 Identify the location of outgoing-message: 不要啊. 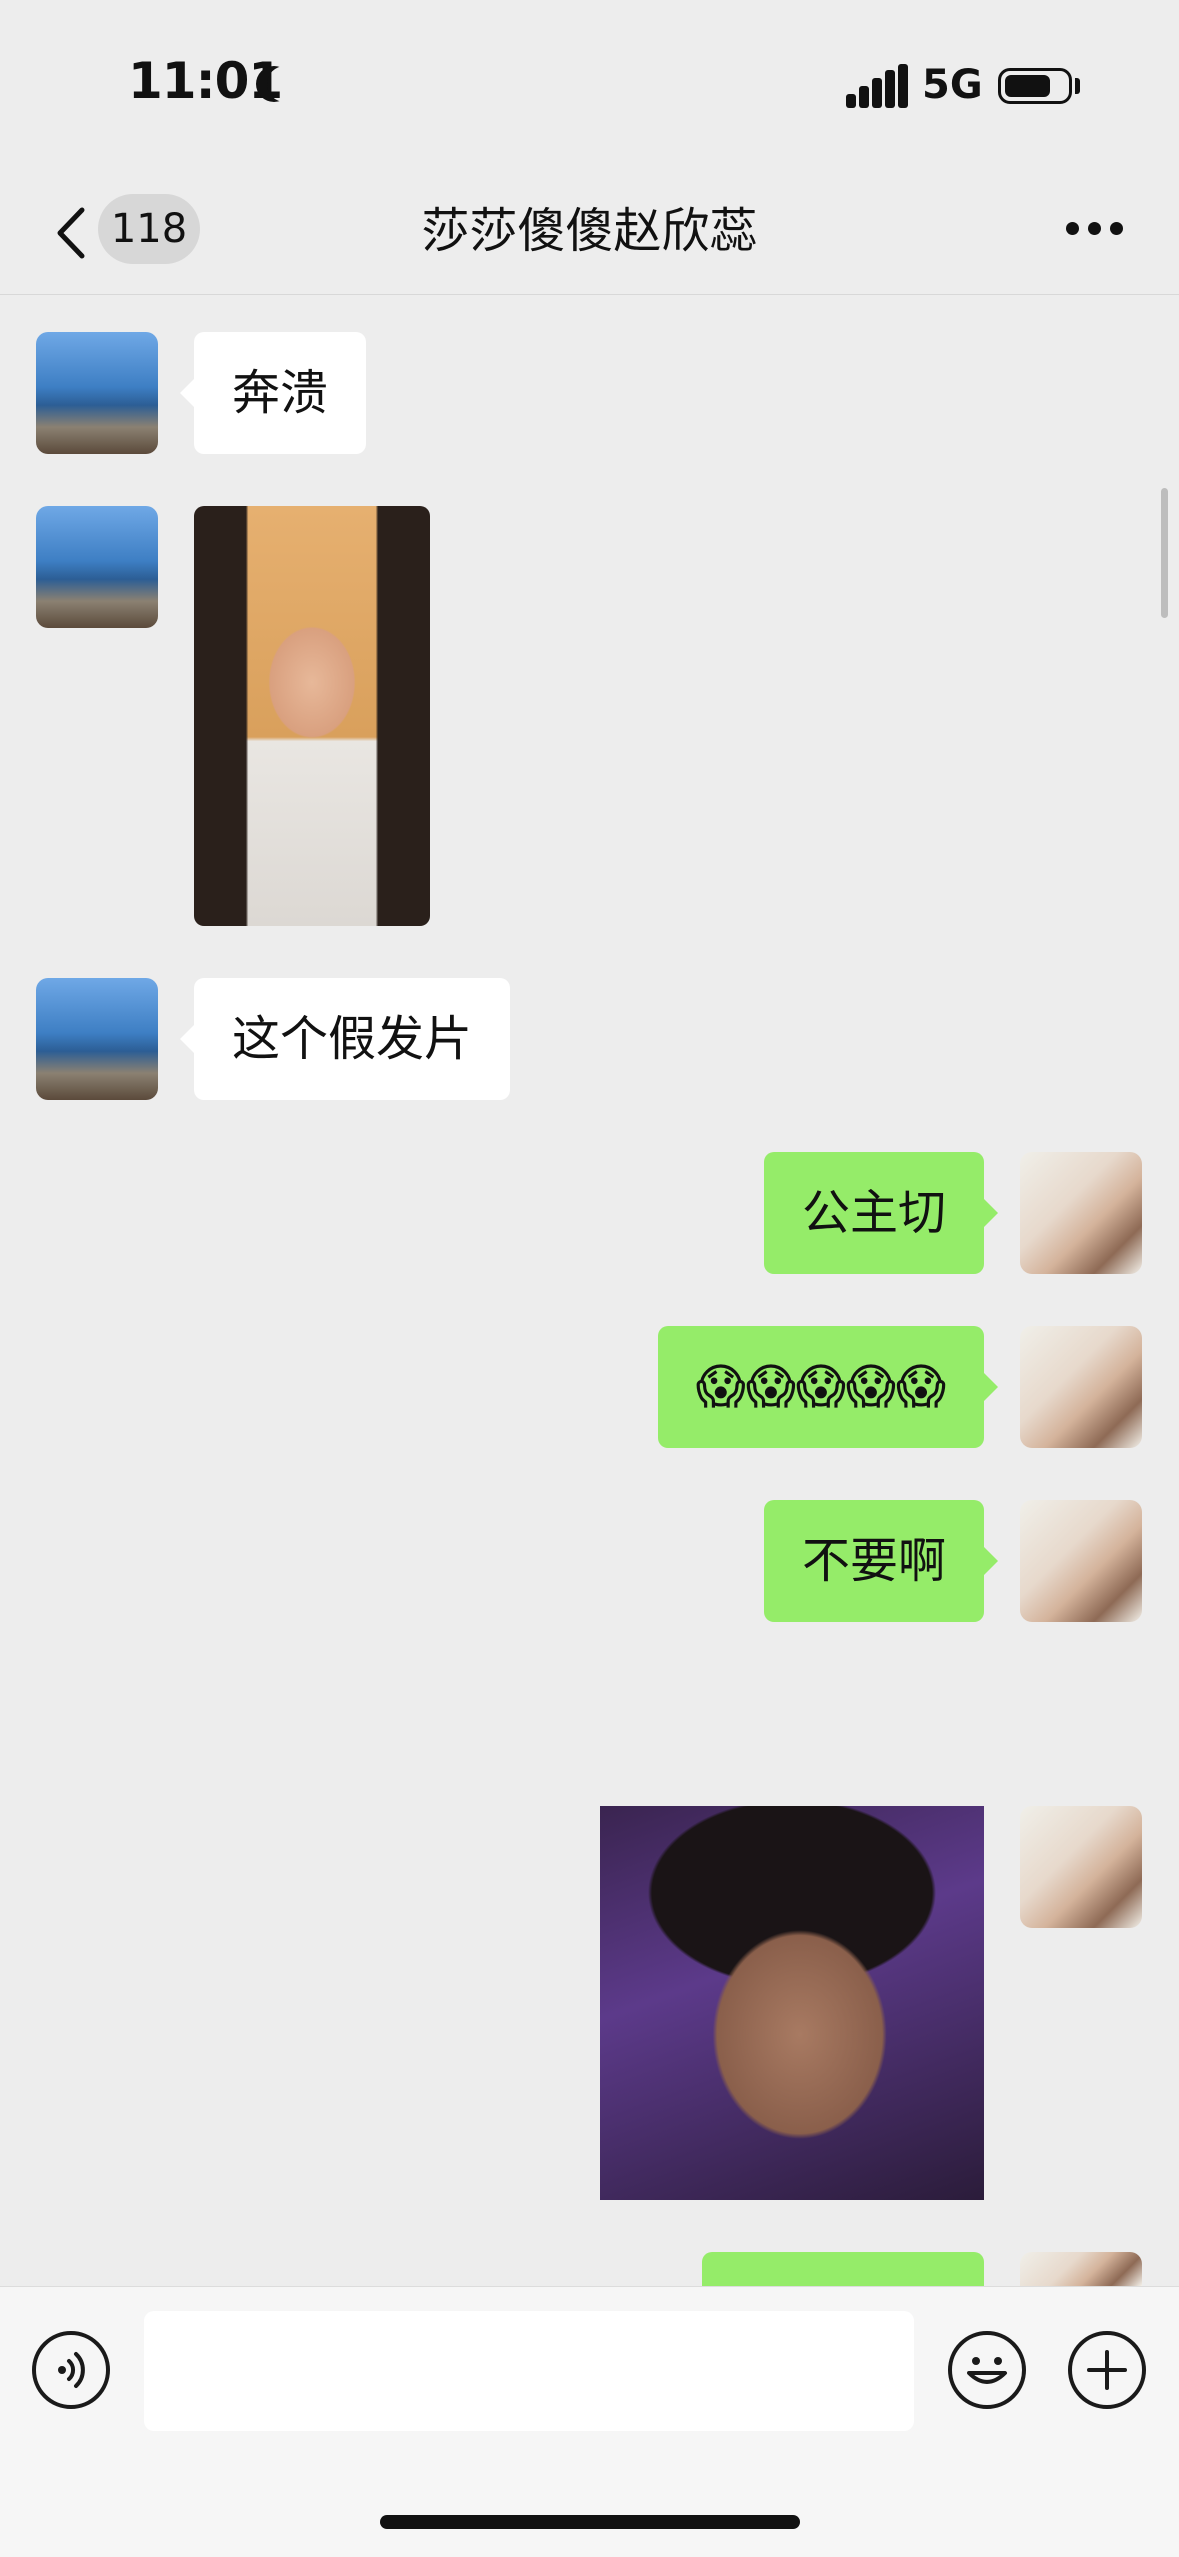
(873, 1561).